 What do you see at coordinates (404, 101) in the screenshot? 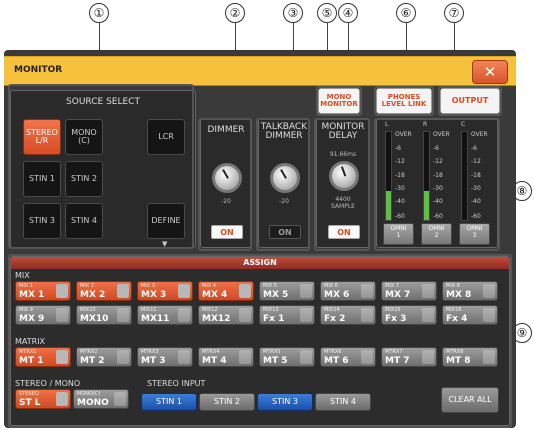
I see `highlight-phones-link` at bounding box center [404, 101].